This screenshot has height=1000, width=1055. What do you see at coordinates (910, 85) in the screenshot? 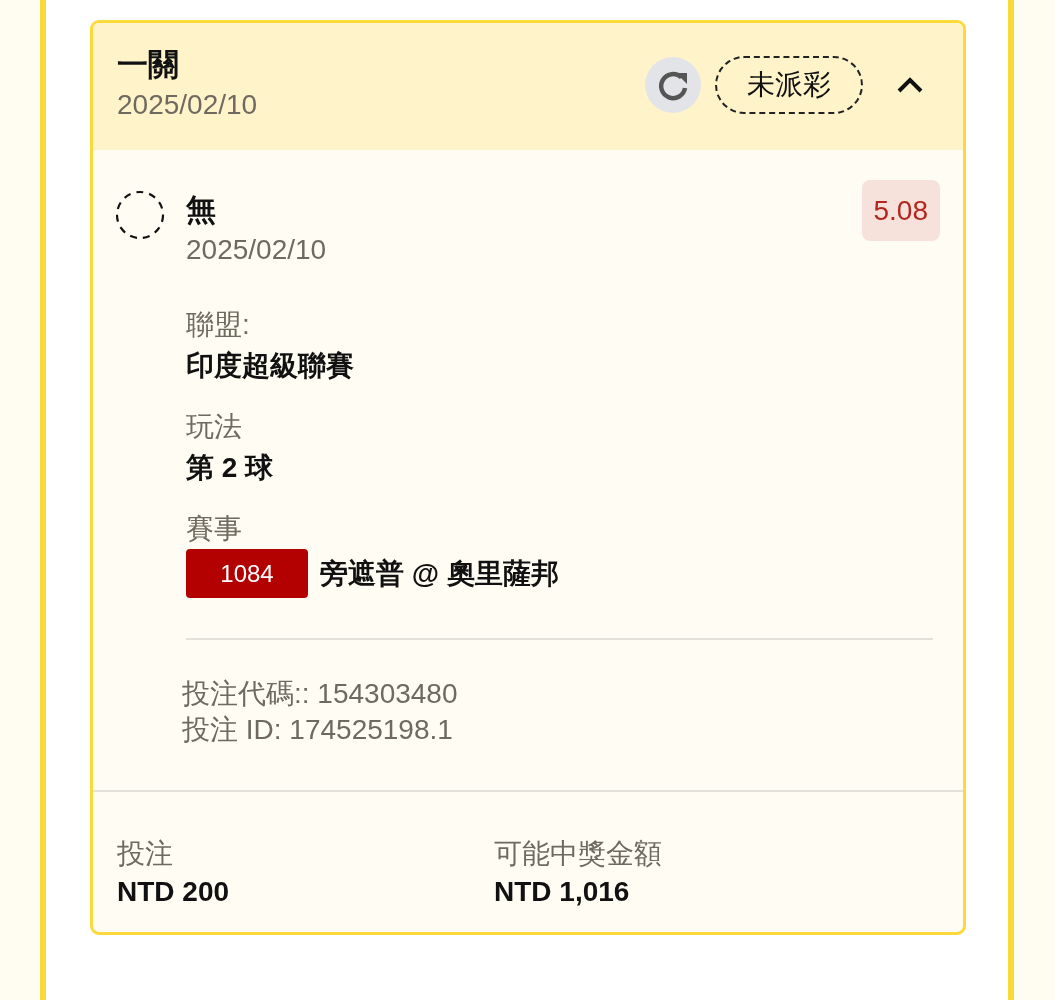
I see `chevron-up-icon` at bounding box center [910, 85].